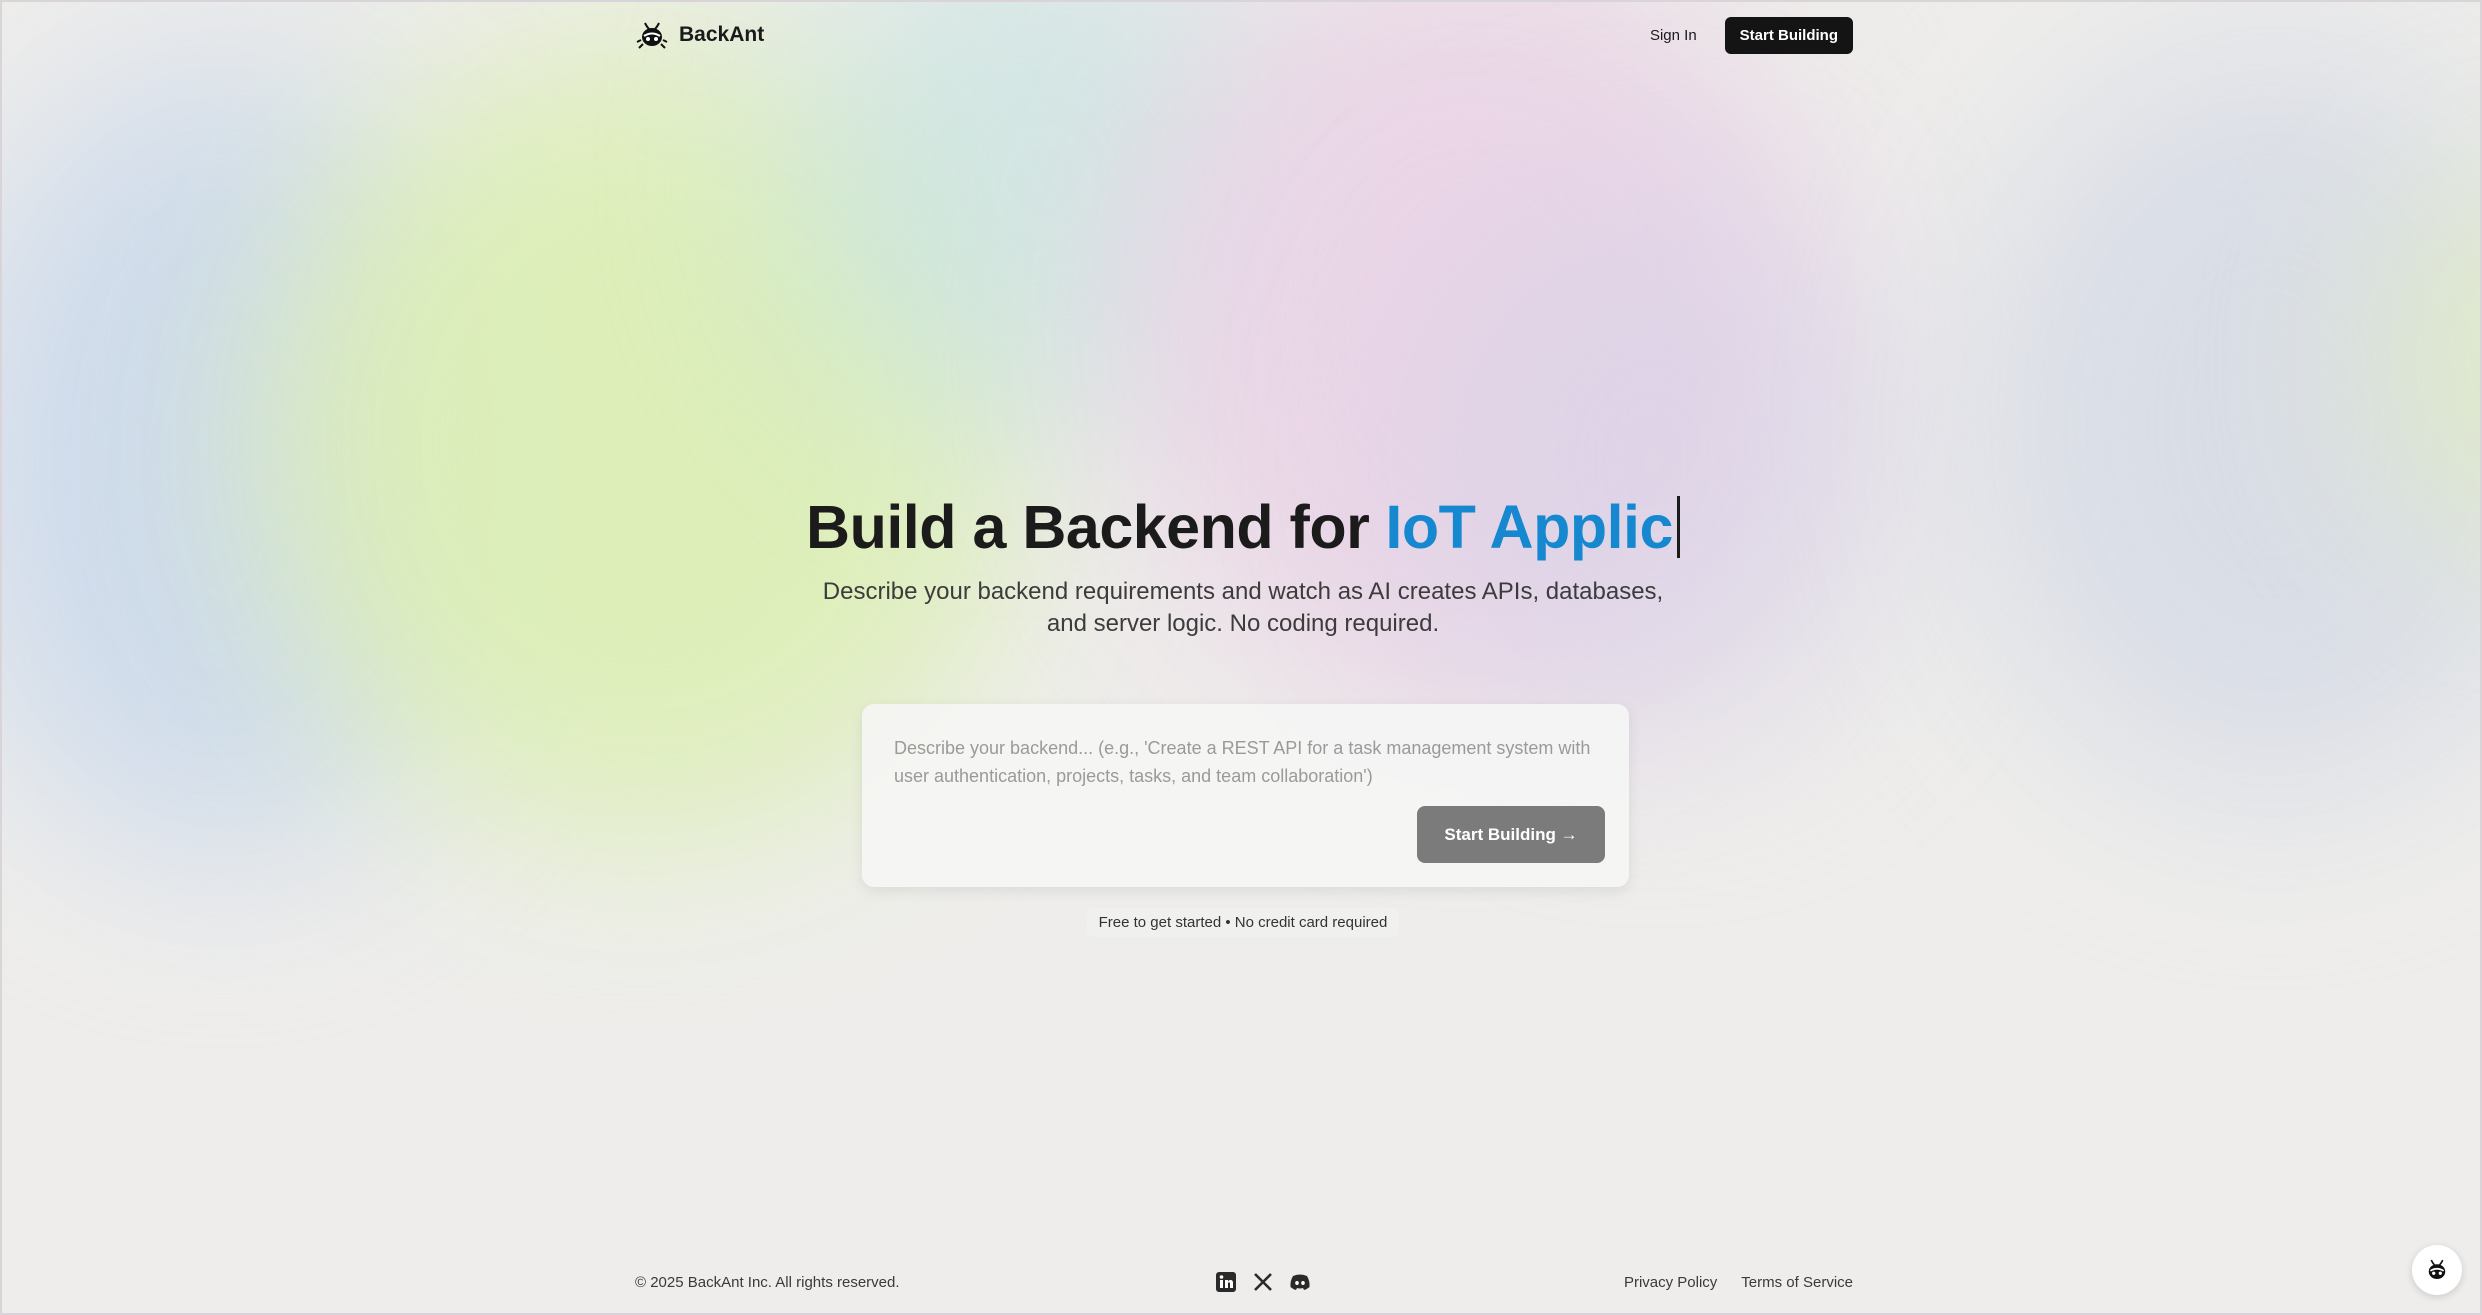  What do you see at coordinates (1243, 623) in the screenshot?
I see `hero-subtitle-line: and server logic. No coding required.` at bounding box center [1243, 623].